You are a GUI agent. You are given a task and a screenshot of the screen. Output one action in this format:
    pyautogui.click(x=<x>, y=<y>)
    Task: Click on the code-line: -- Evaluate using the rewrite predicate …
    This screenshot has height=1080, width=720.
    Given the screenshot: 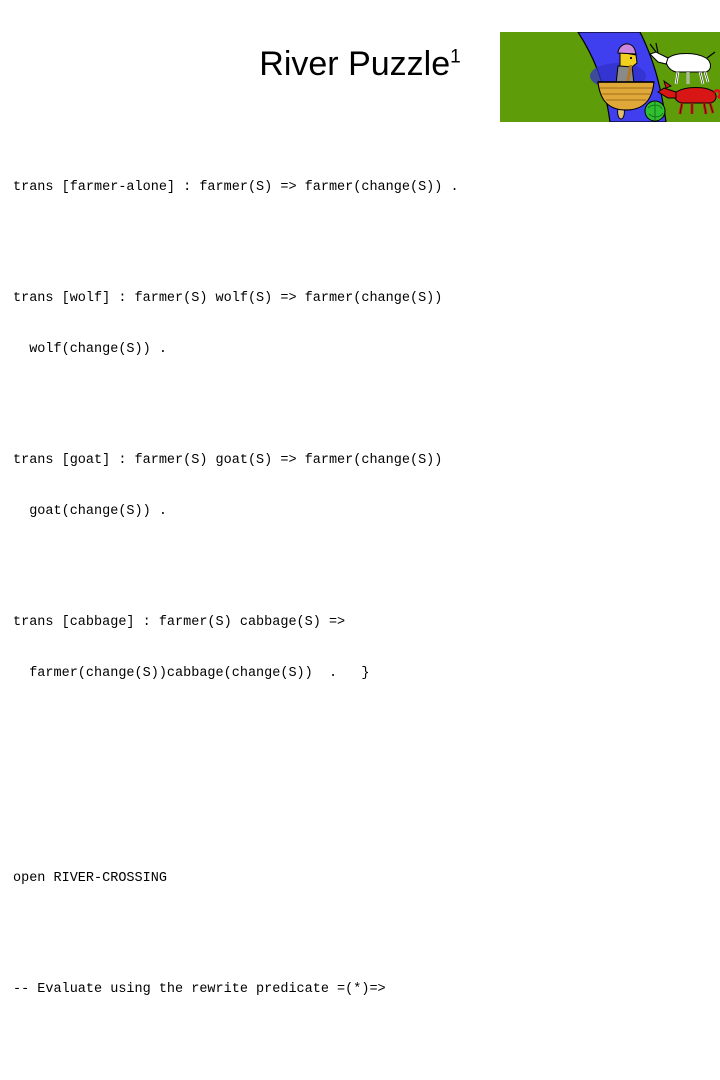 What is the action you would take?
    pyautogui.click(x=199, y=989)
    